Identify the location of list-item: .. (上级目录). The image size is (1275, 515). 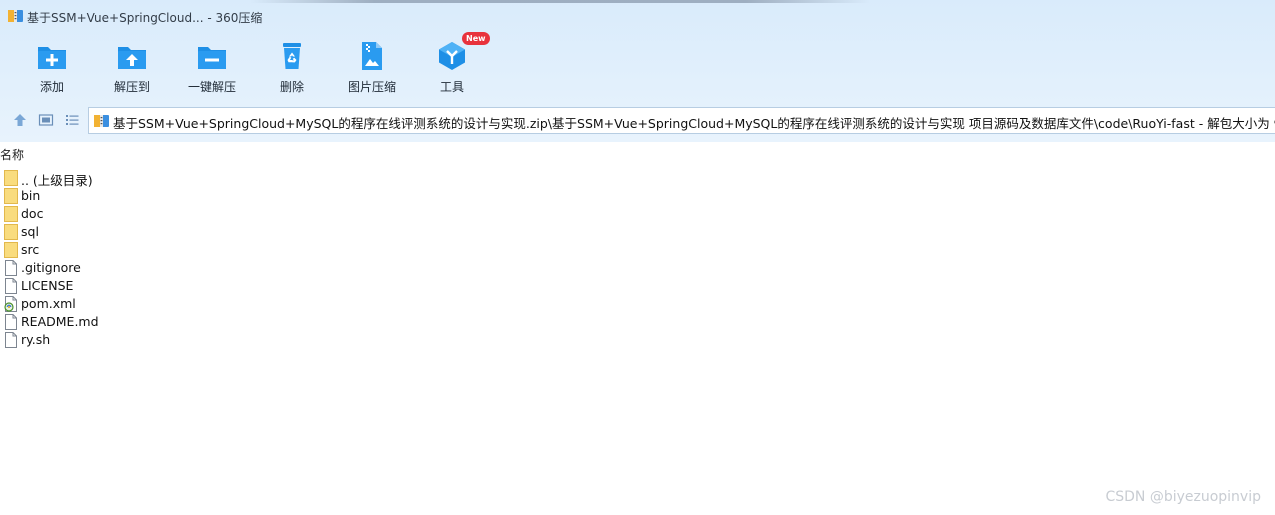
(104, 178).